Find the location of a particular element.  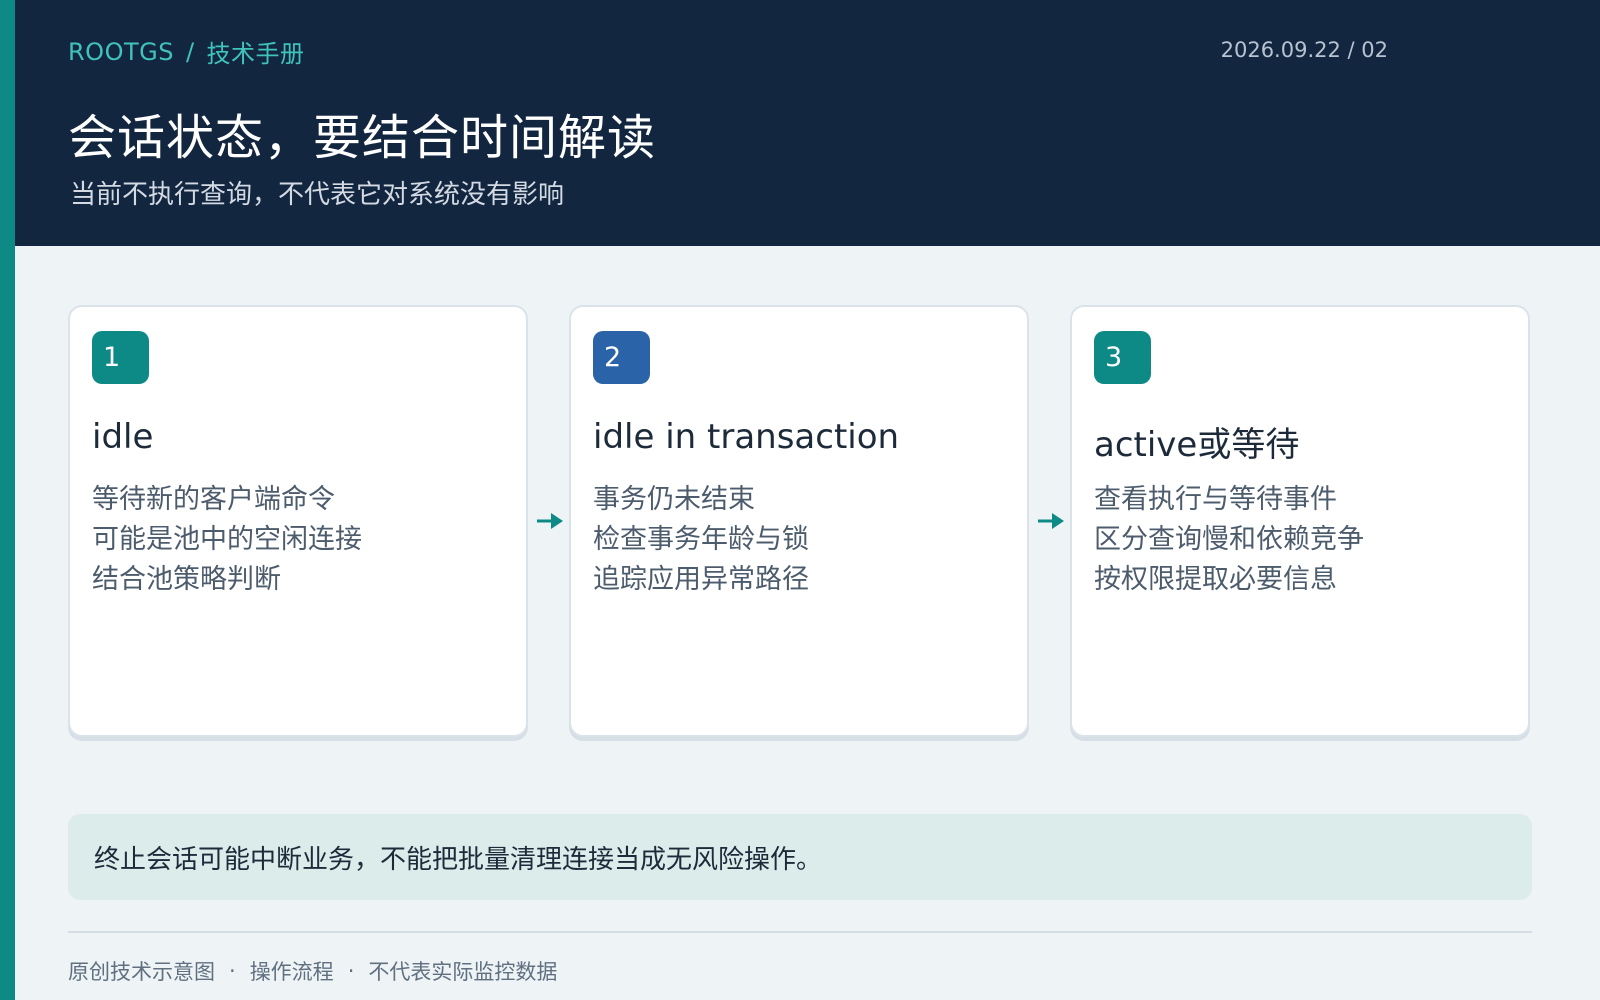

card-line: 结合池策略判断 is located at coordinates (186, 579).